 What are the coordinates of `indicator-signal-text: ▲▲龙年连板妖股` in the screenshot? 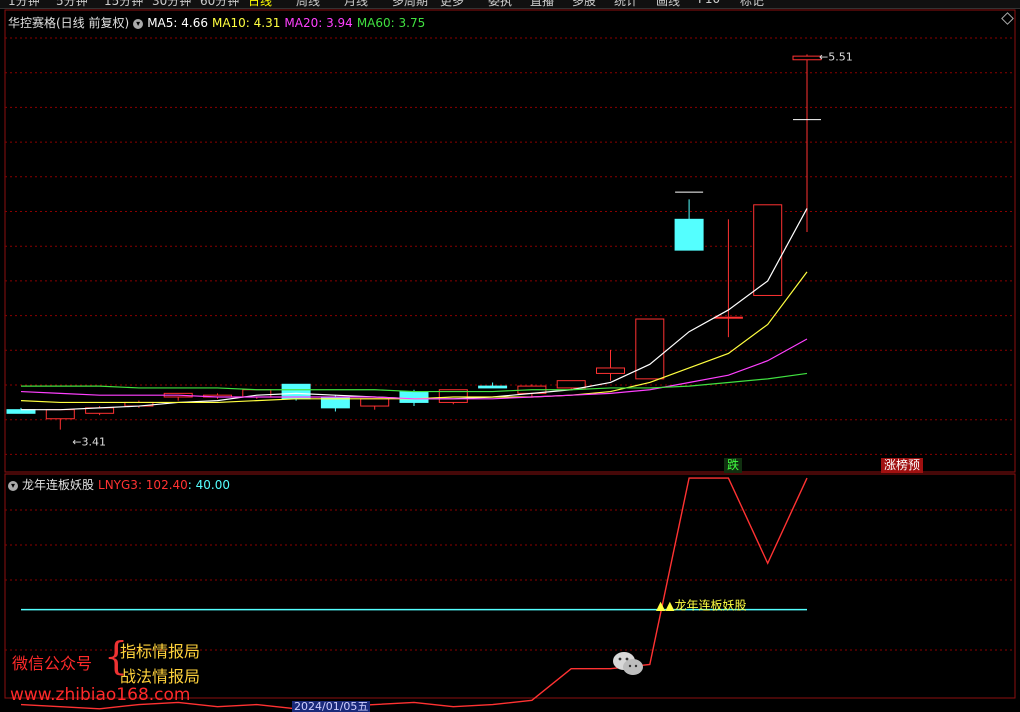 It's located at (701, 605).